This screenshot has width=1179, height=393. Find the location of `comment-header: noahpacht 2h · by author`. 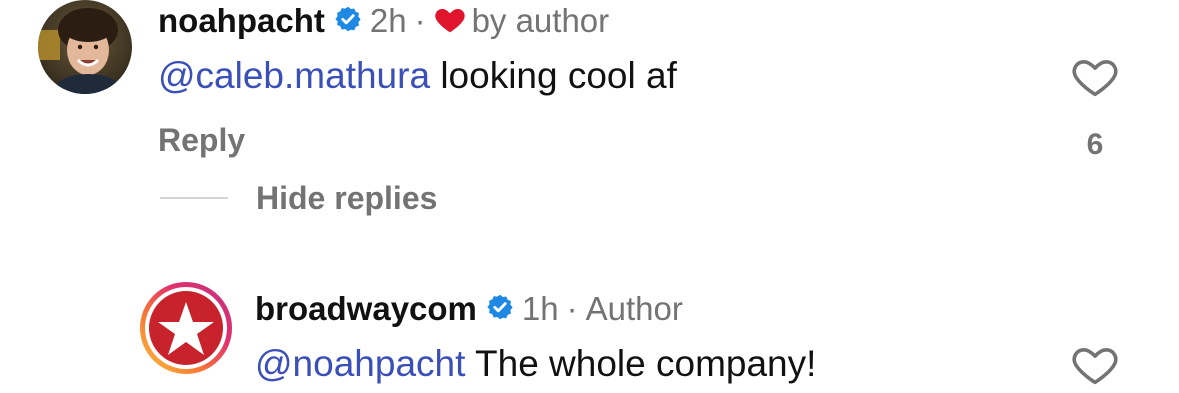

comment-header: noahpacht 2h · by author is located at coordinates (383, 21).